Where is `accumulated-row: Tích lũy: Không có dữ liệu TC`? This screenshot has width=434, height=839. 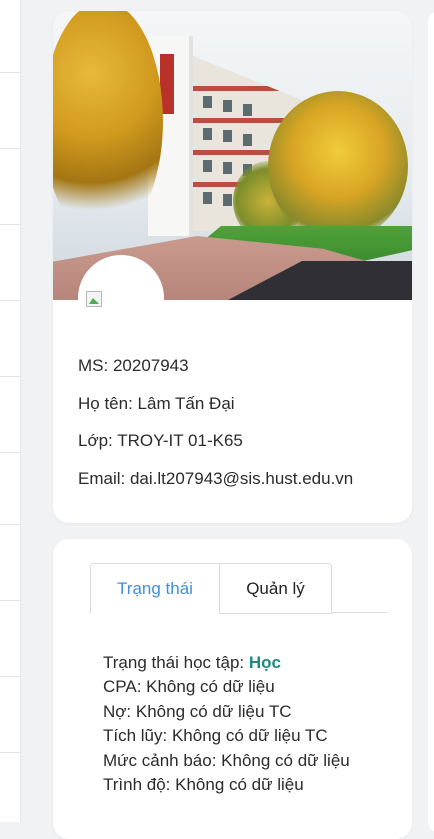
accumulated-row: Tích lũy: Không có dữ liệu TC is located at coordinates (215, 736).